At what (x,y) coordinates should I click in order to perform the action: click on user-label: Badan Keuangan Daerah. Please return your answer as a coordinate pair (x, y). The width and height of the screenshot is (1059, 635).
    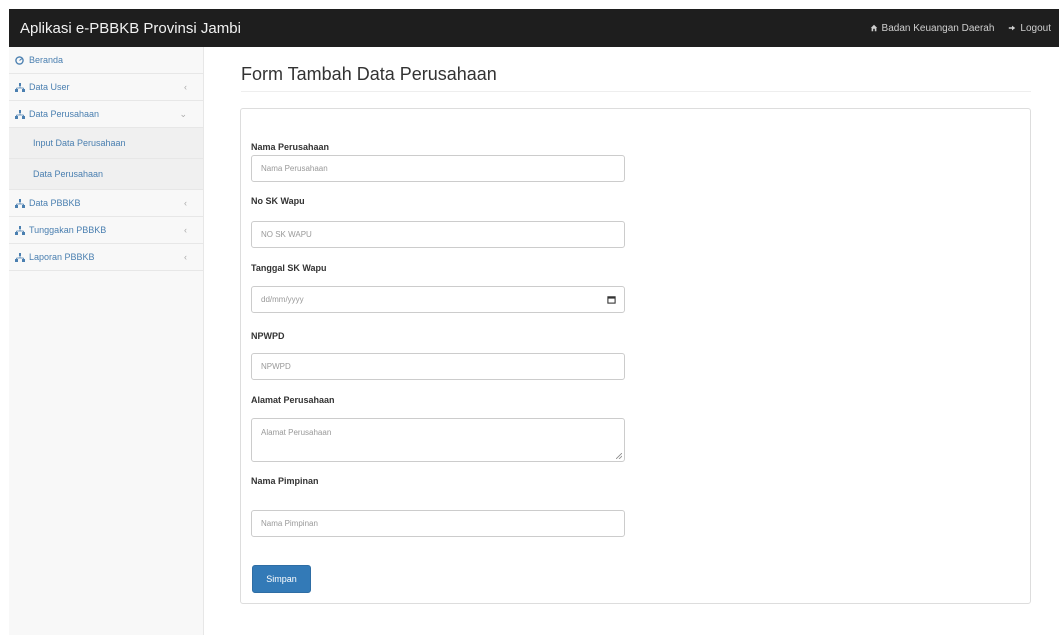
    Looking at the image, I should click on (938, 28).